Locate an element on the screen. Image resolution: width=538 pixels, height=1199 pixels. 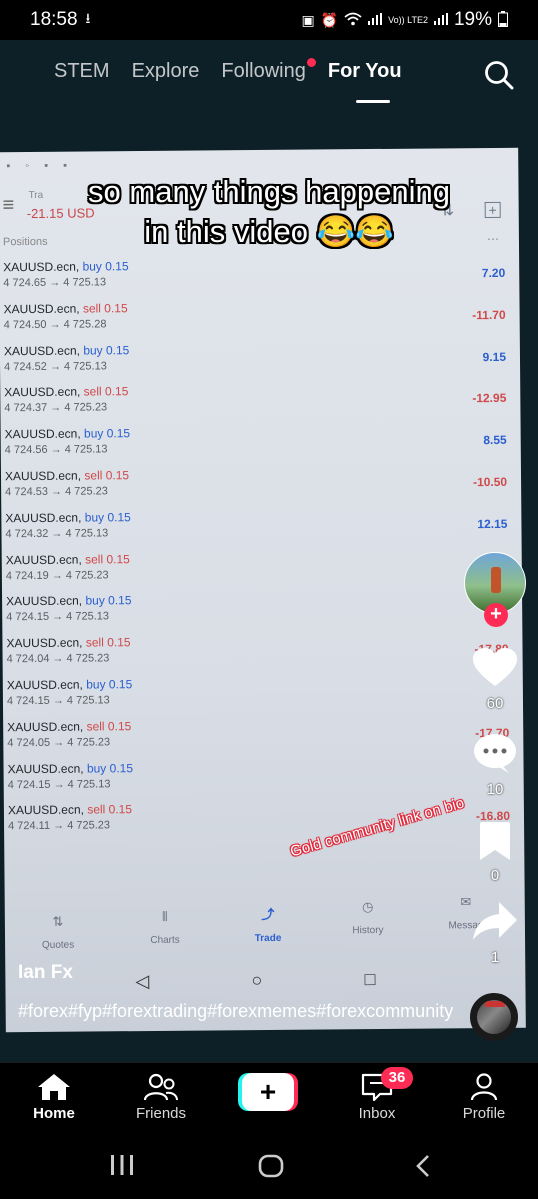
recents-icon is located at coordinates (122, 1167).